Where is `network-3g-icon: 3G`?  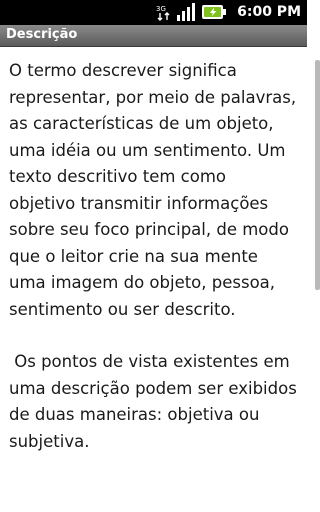
network-3g-icon: 3G is located at coordinates (164, 12).